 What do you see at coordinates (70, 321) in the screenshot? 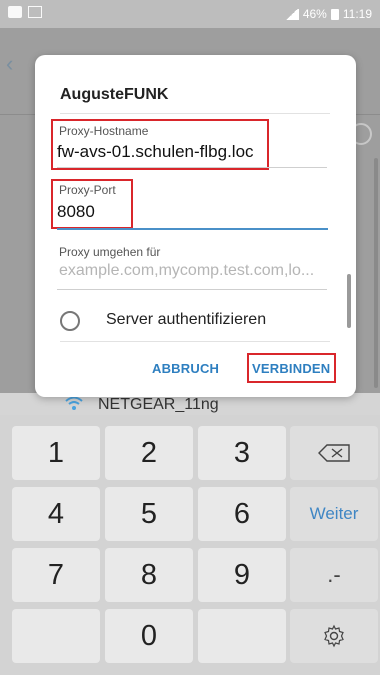
I see `server-auth-radio` at bounding box center [70, 321].